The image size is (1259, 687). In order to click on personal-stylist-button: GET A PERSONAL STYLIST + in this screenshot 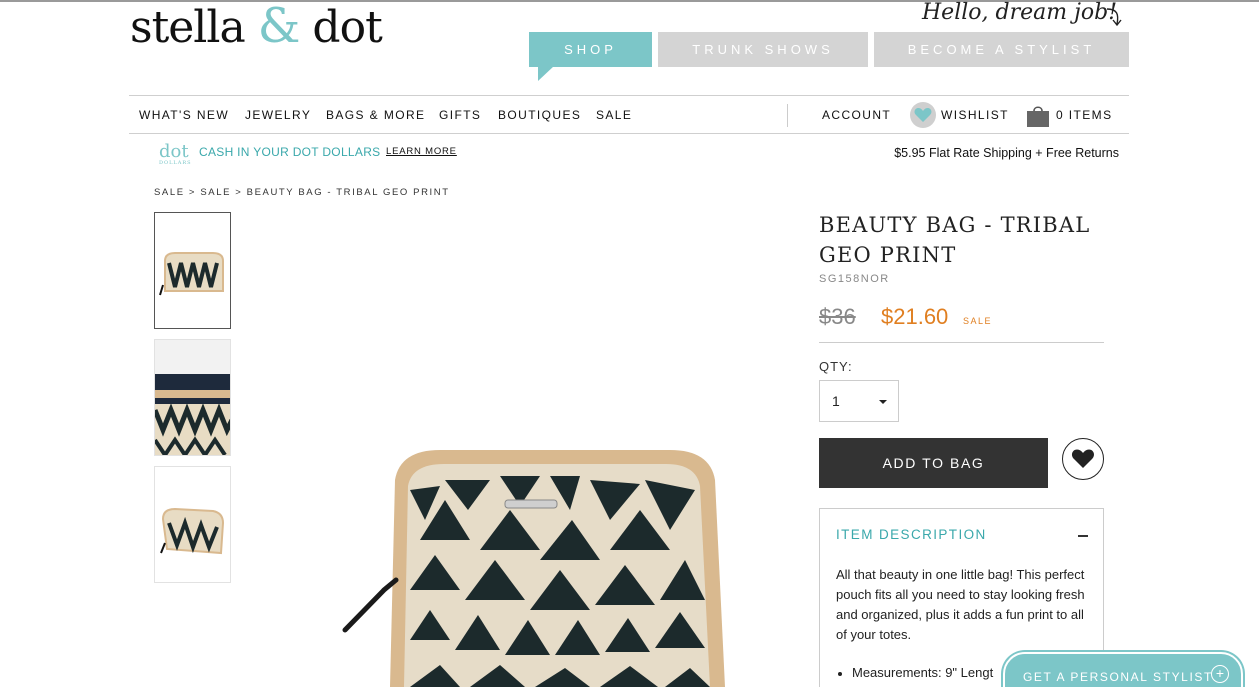, I will do `click(1123, 669)`.